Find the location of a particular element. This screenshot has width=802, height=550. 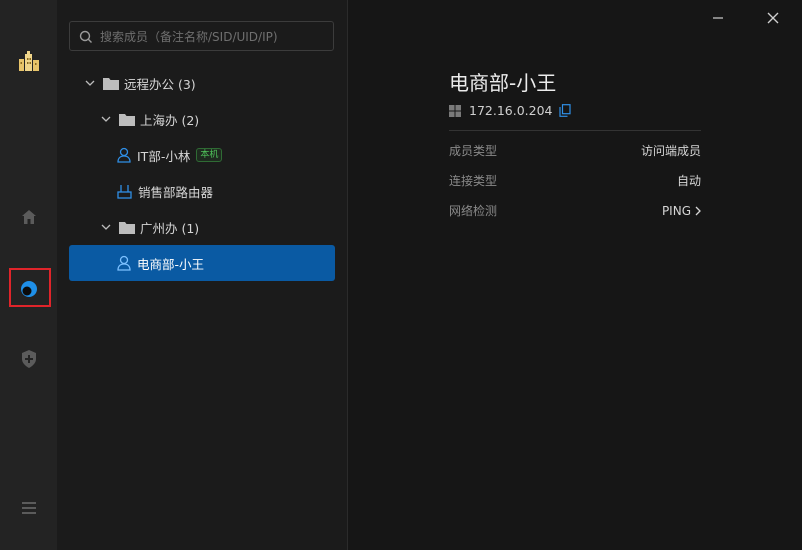

search-box is located at coordinates (201, 36).